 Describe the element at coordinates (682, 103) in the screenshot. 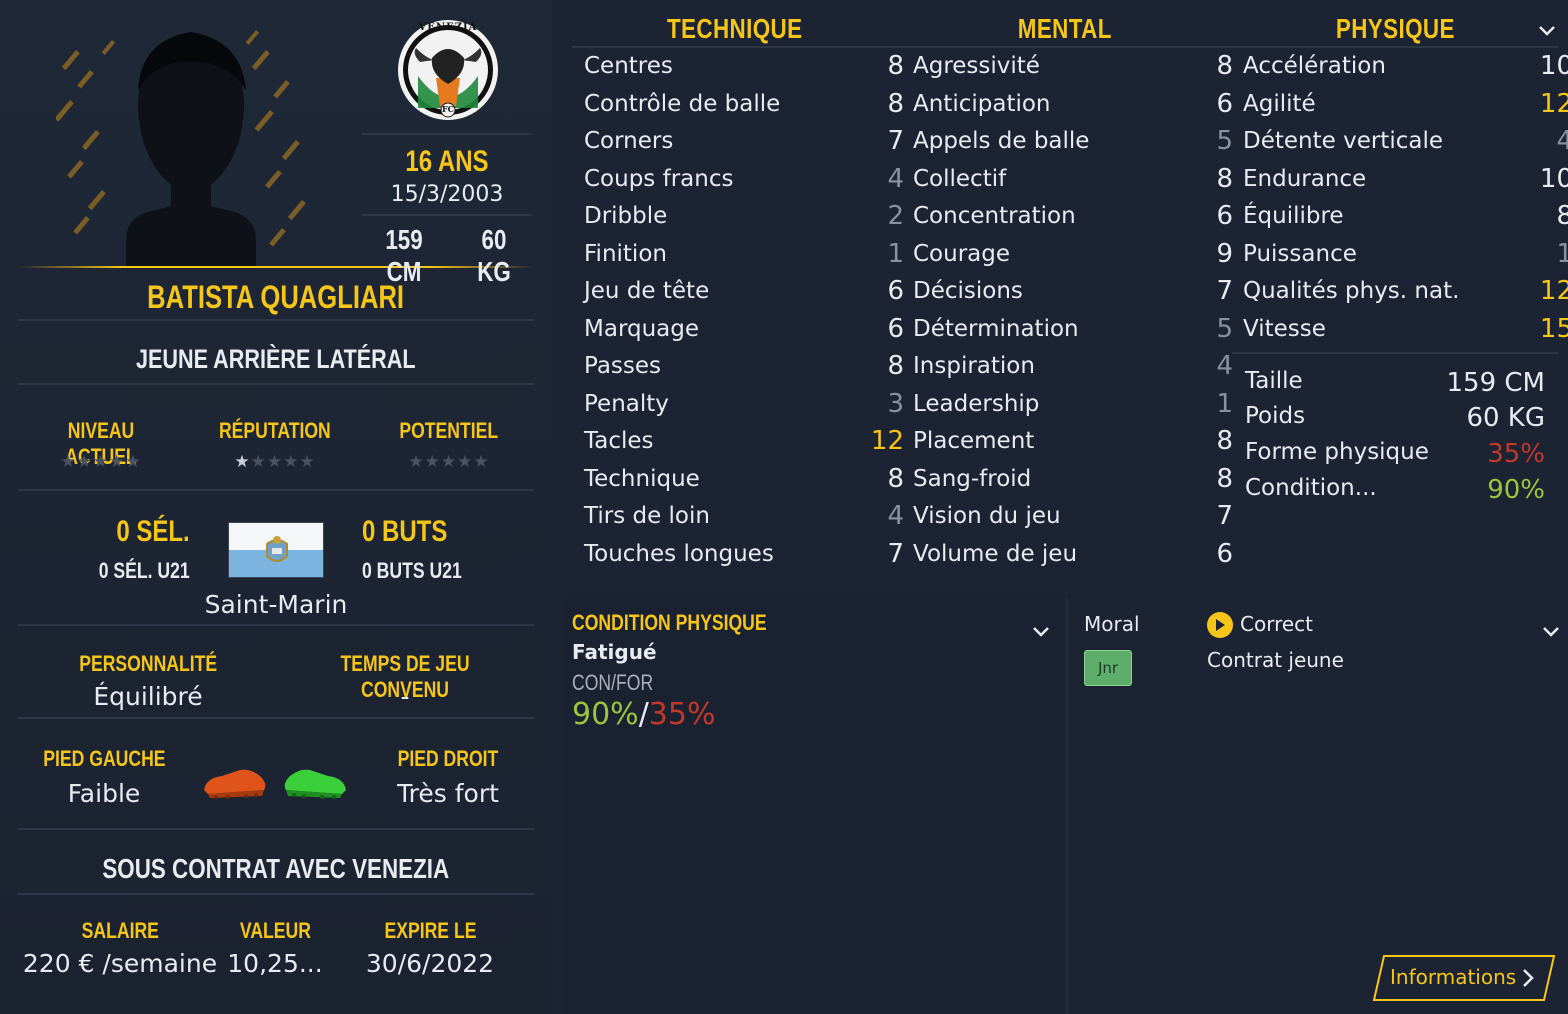

I see `attribute-name: Contrôle de balle` at that location.